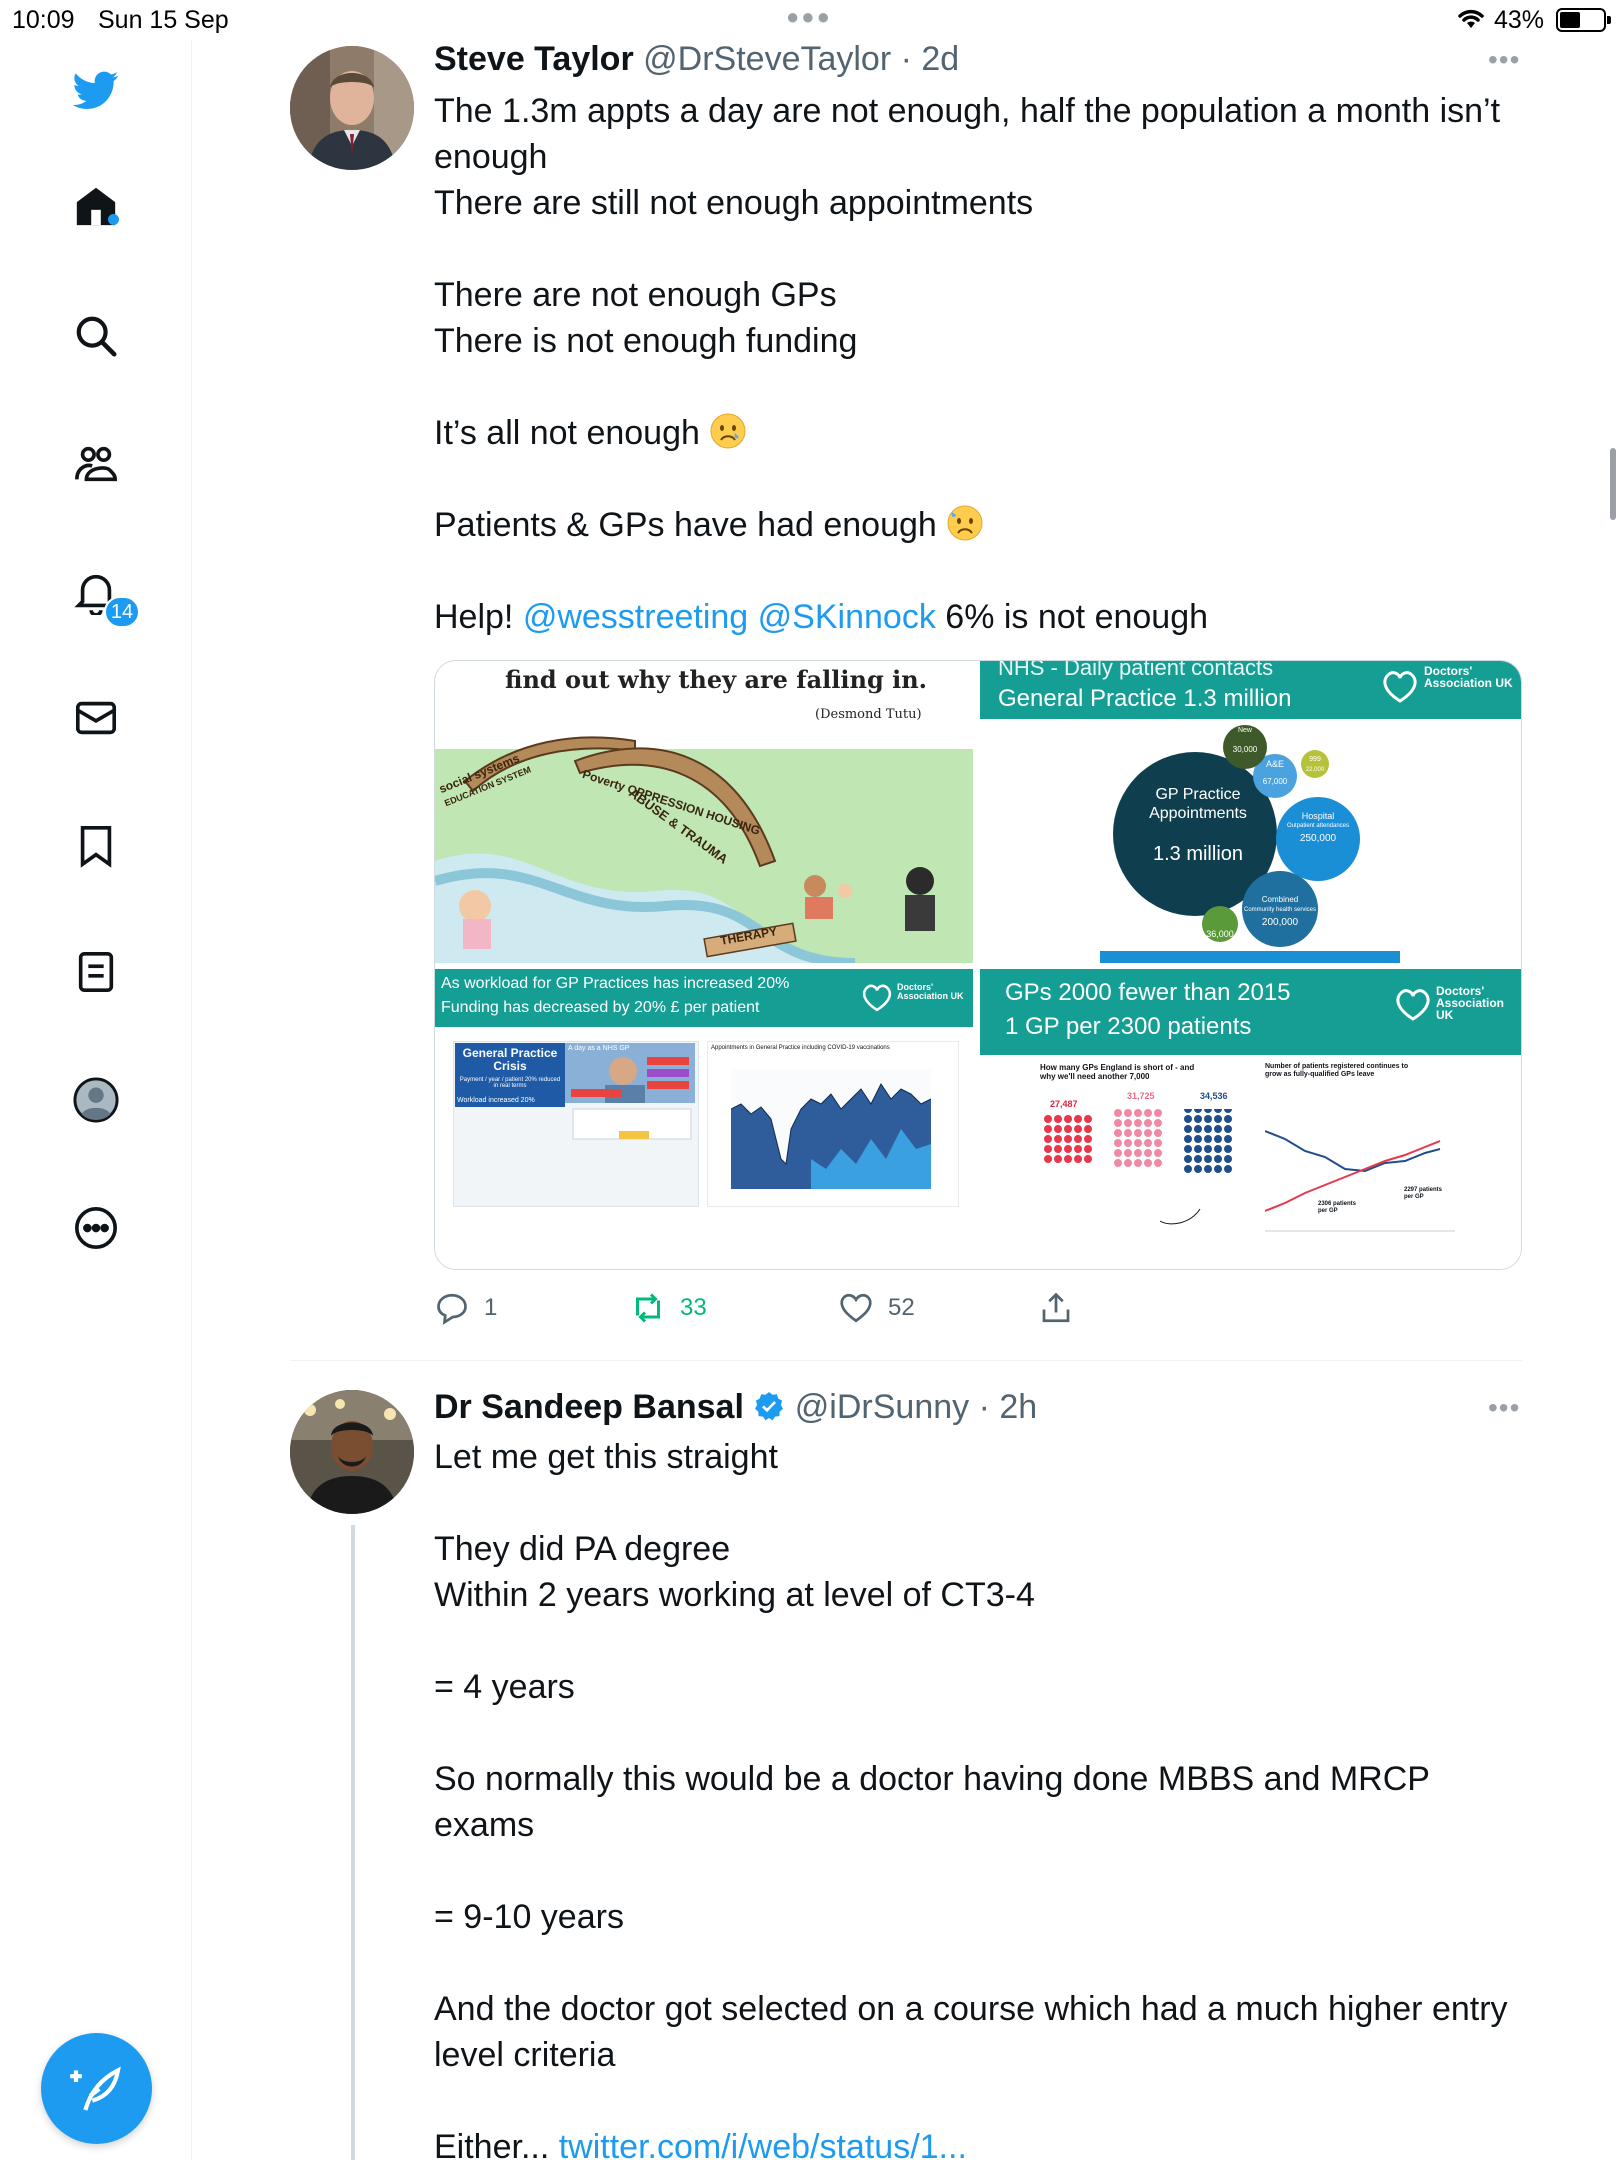 The height and width of the screenshot is (2160, 1620). What do you see at coordinates (1136, 670) in the screenshot?
I see `nhs-title: NHS - Daily patient contacts` at bounding box center [1136, 670].